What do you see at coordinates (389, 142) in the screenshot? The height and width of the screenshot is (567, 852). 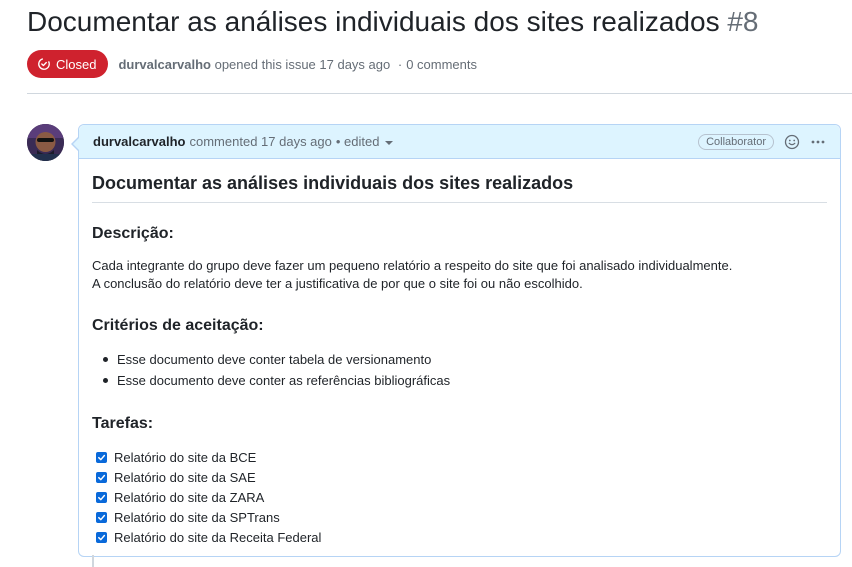 I see `chevron-down-icon` at bounding box center [389, 142].